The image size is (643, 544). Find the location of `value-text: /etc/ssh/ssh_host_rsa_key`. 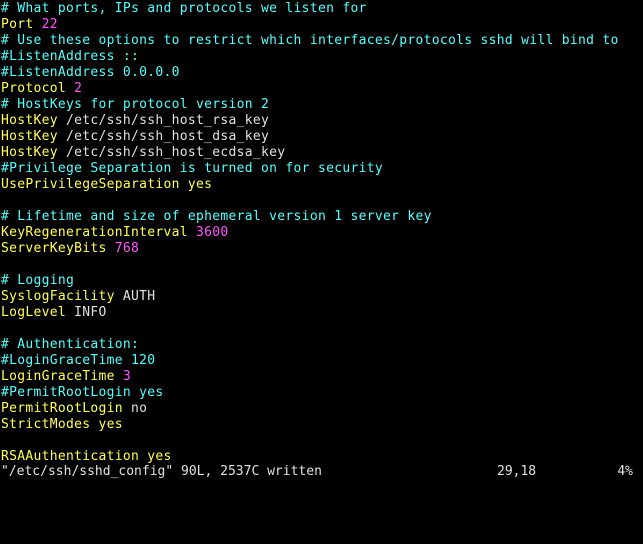

value-text: /etc/ssh/ssh_host_rsa_key is located at coordinates (168, 120).